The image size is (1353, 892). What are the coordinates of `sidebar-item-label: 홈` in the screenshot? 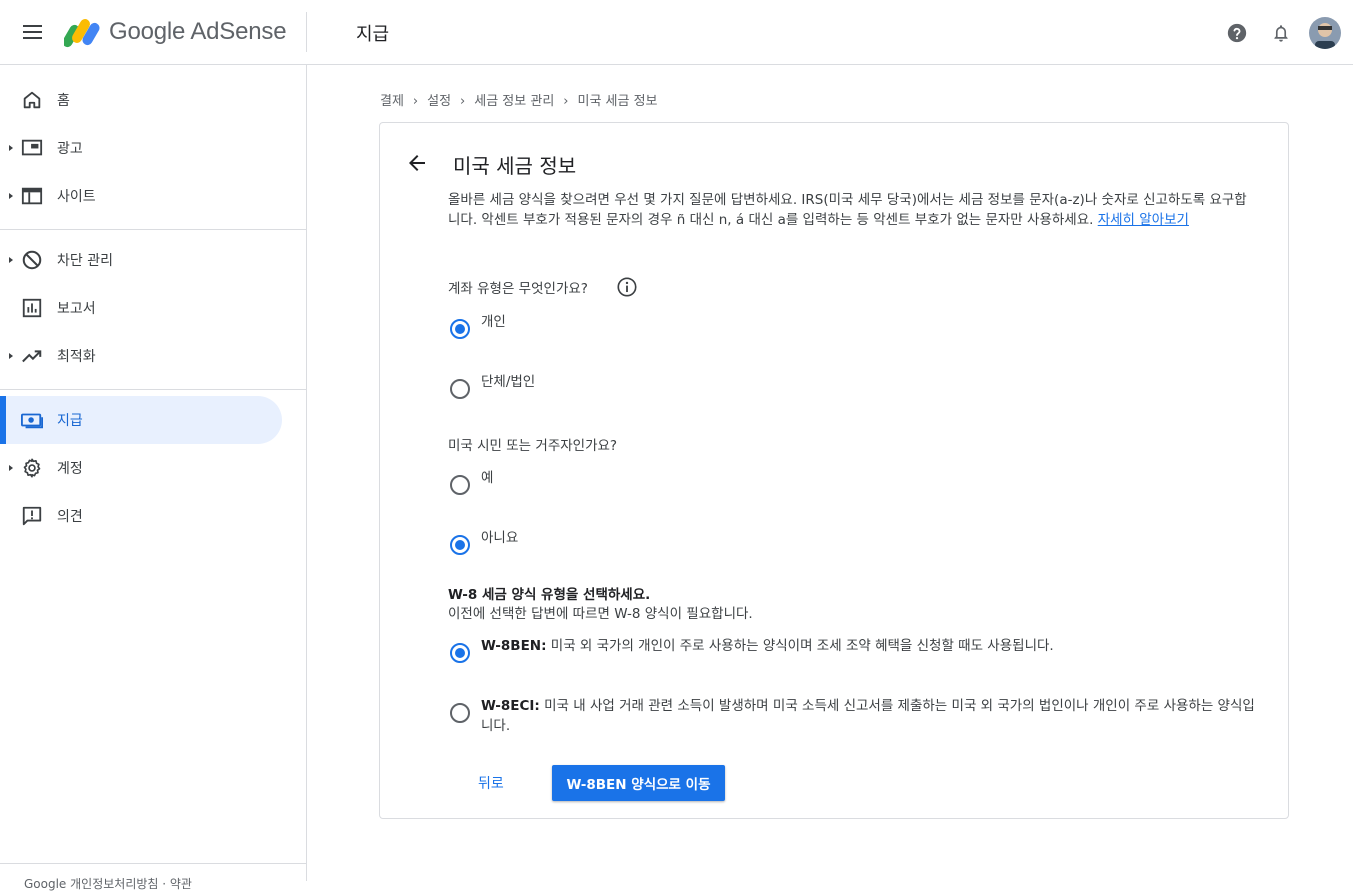 It's located at (63, 101).